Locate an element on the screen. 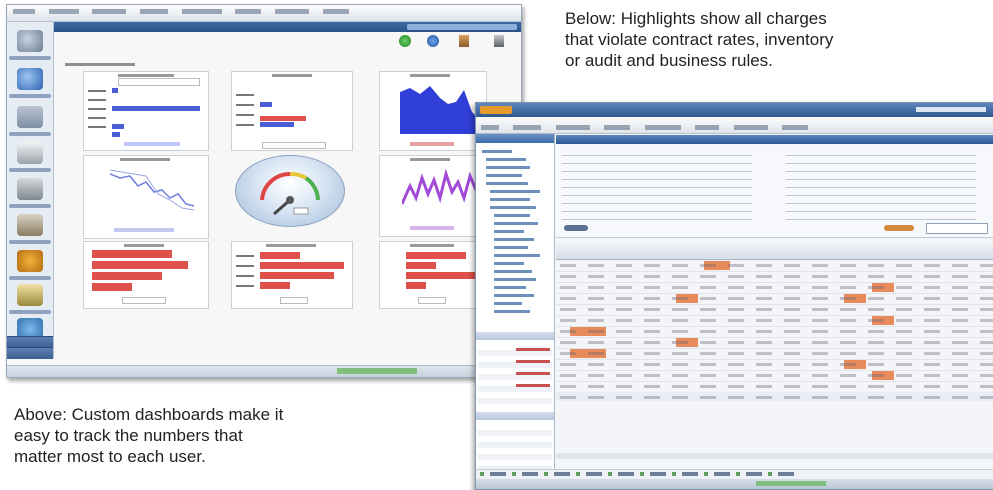  charges-toolbar is located at coordinates (734, 125).